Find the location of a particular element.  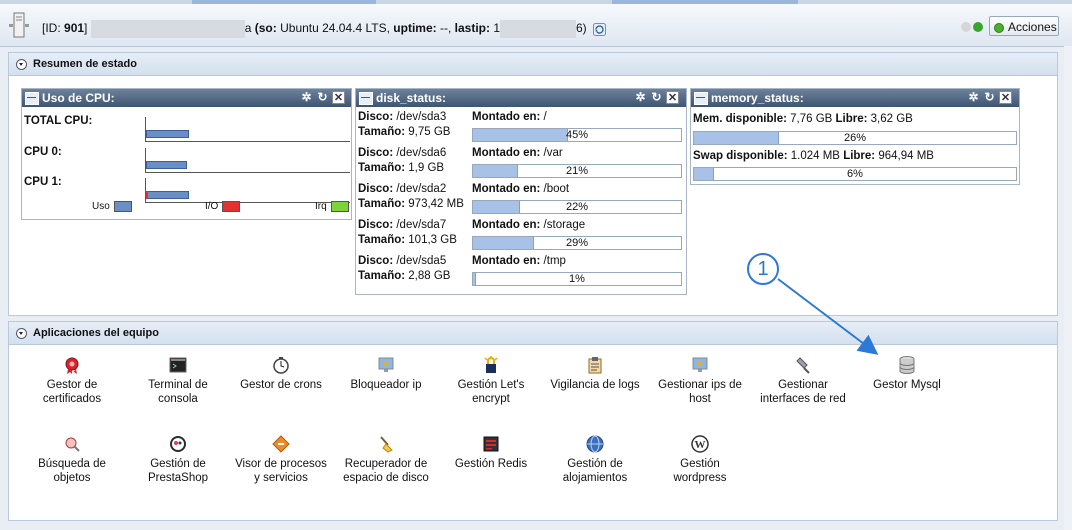

annotation-arrow is located at coordinates (828, 316).